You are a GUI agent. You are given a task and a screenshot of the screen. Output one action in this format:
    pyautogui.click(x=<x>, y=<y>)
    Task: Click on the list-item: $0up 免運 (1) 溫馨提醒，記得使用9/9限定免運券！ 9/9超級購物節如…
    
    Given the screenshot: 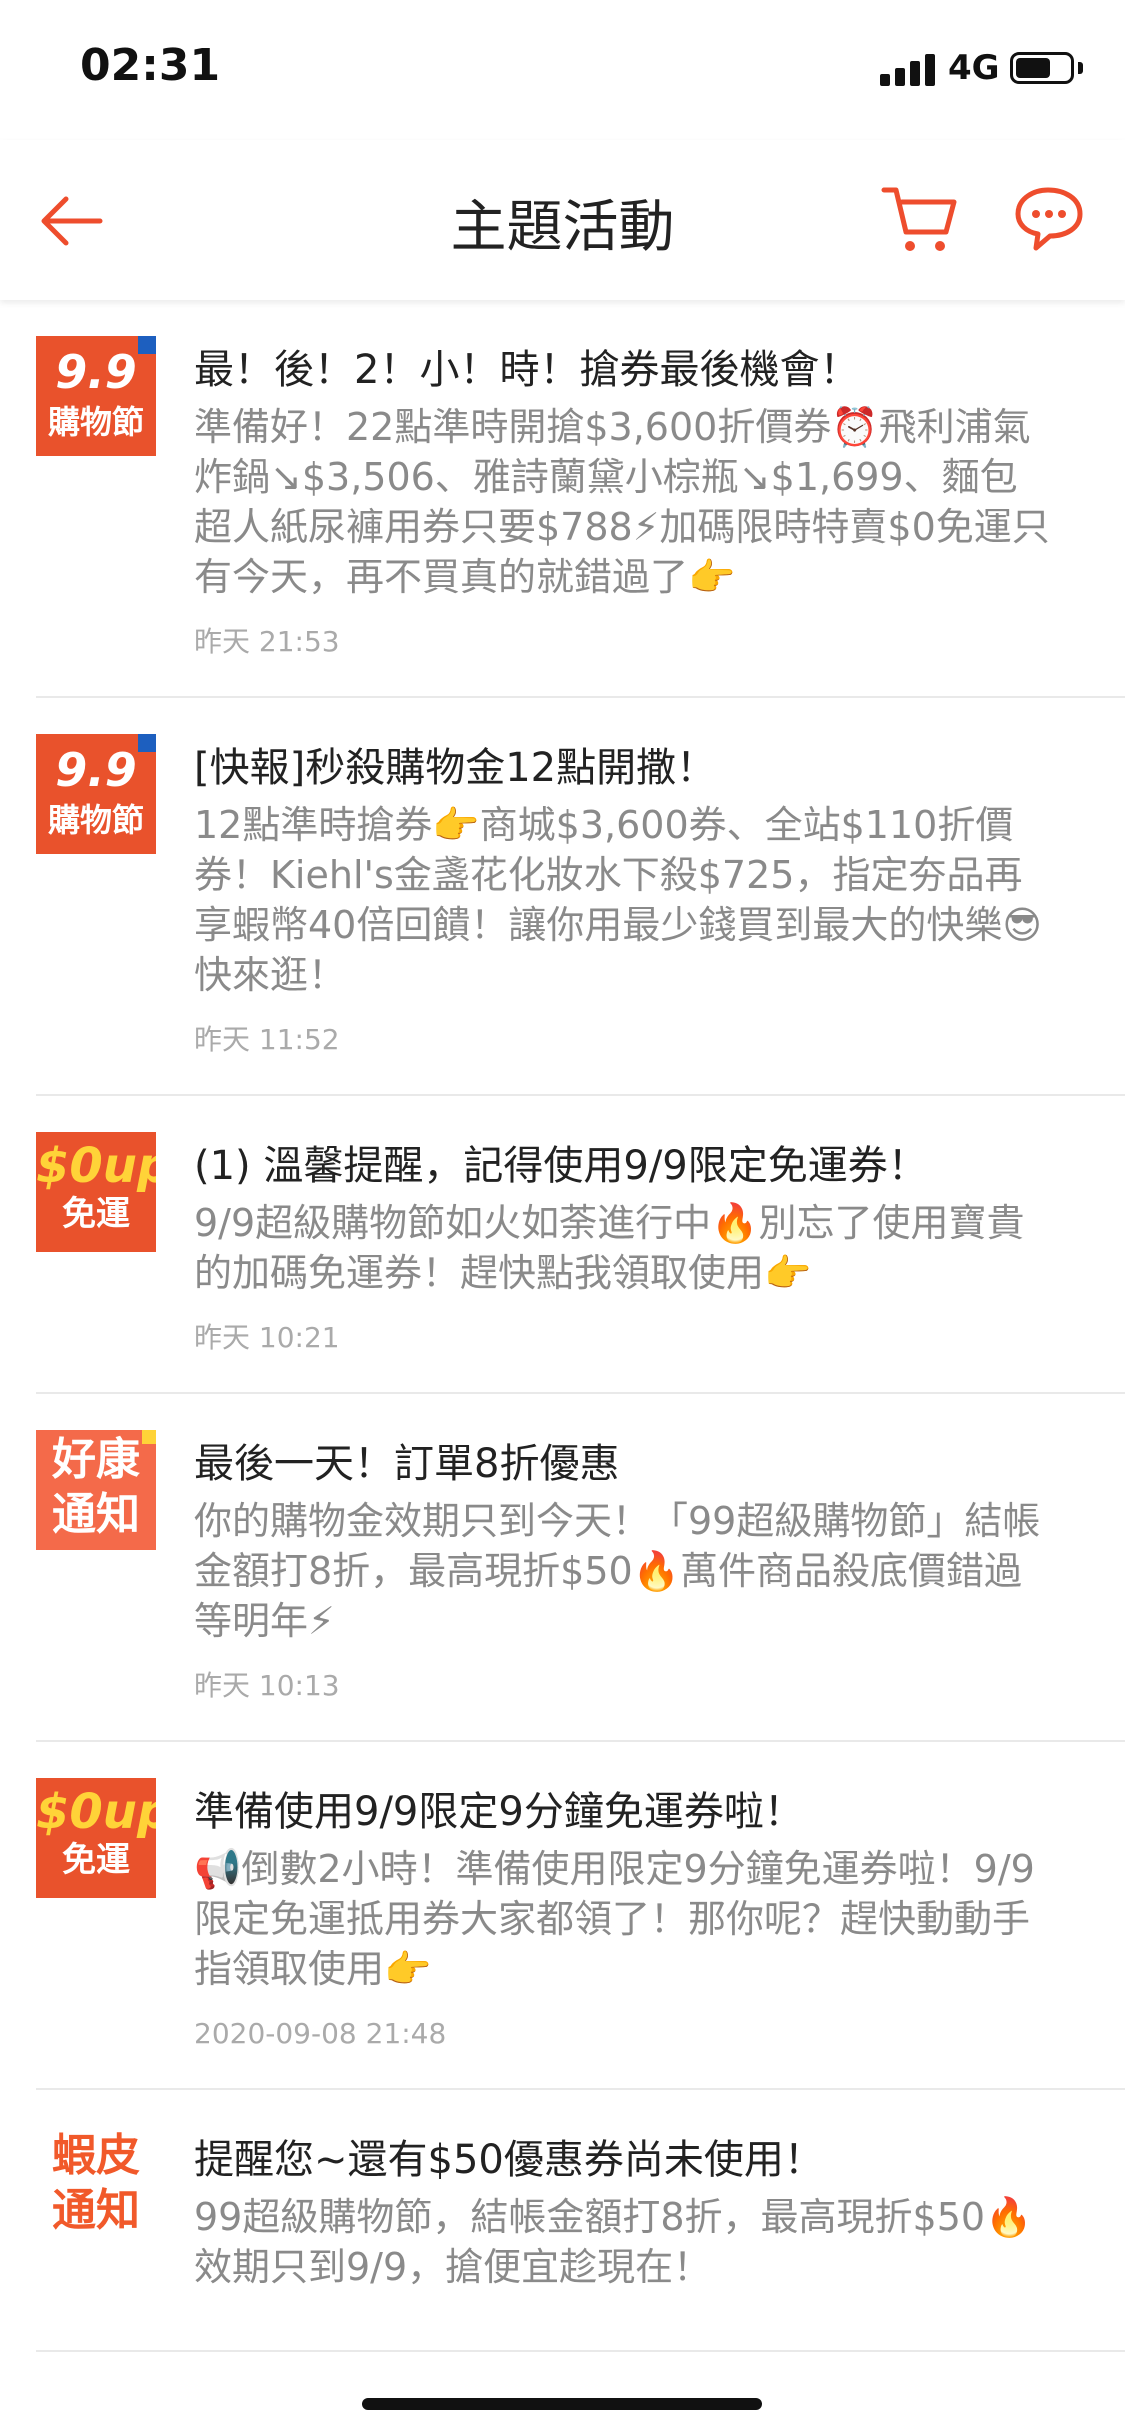 What is the action you would take?
    pyautogui.click(x=580, y=1245)
    